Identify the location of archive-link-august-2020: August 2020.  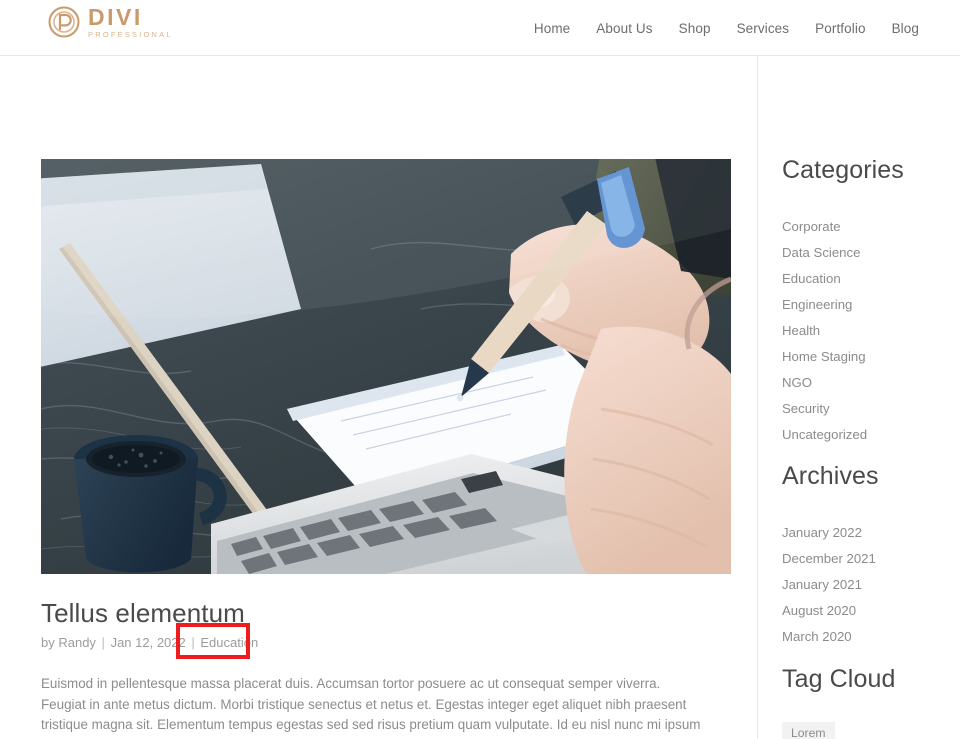
(869, 611).